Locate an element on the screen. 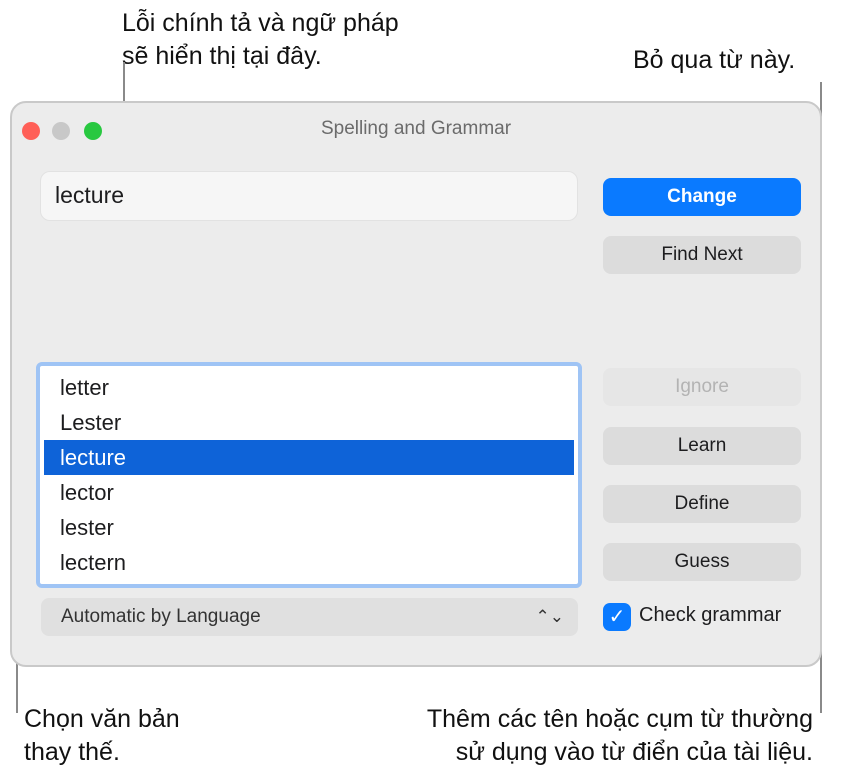  guess-button: Guess is located at coordinates (702, 562).